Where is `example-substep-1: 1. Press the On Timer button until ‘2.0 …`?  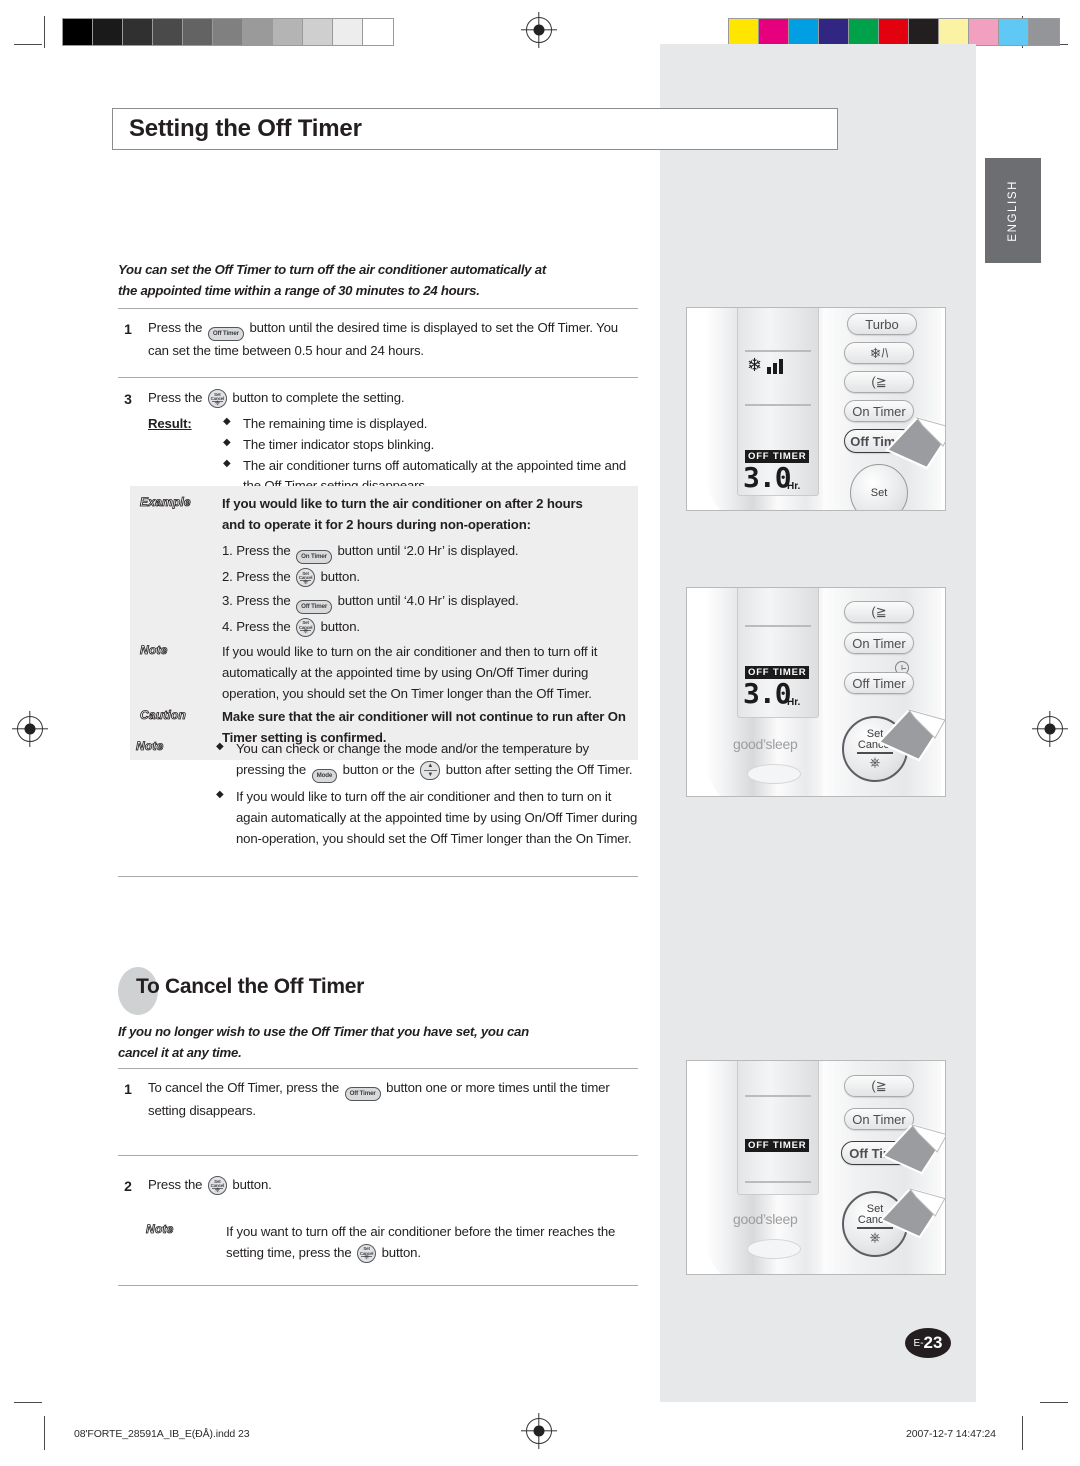 example-substep-1: 1. Press the On Timer button until ‘2.0 … is located at coordinates (425, 553).